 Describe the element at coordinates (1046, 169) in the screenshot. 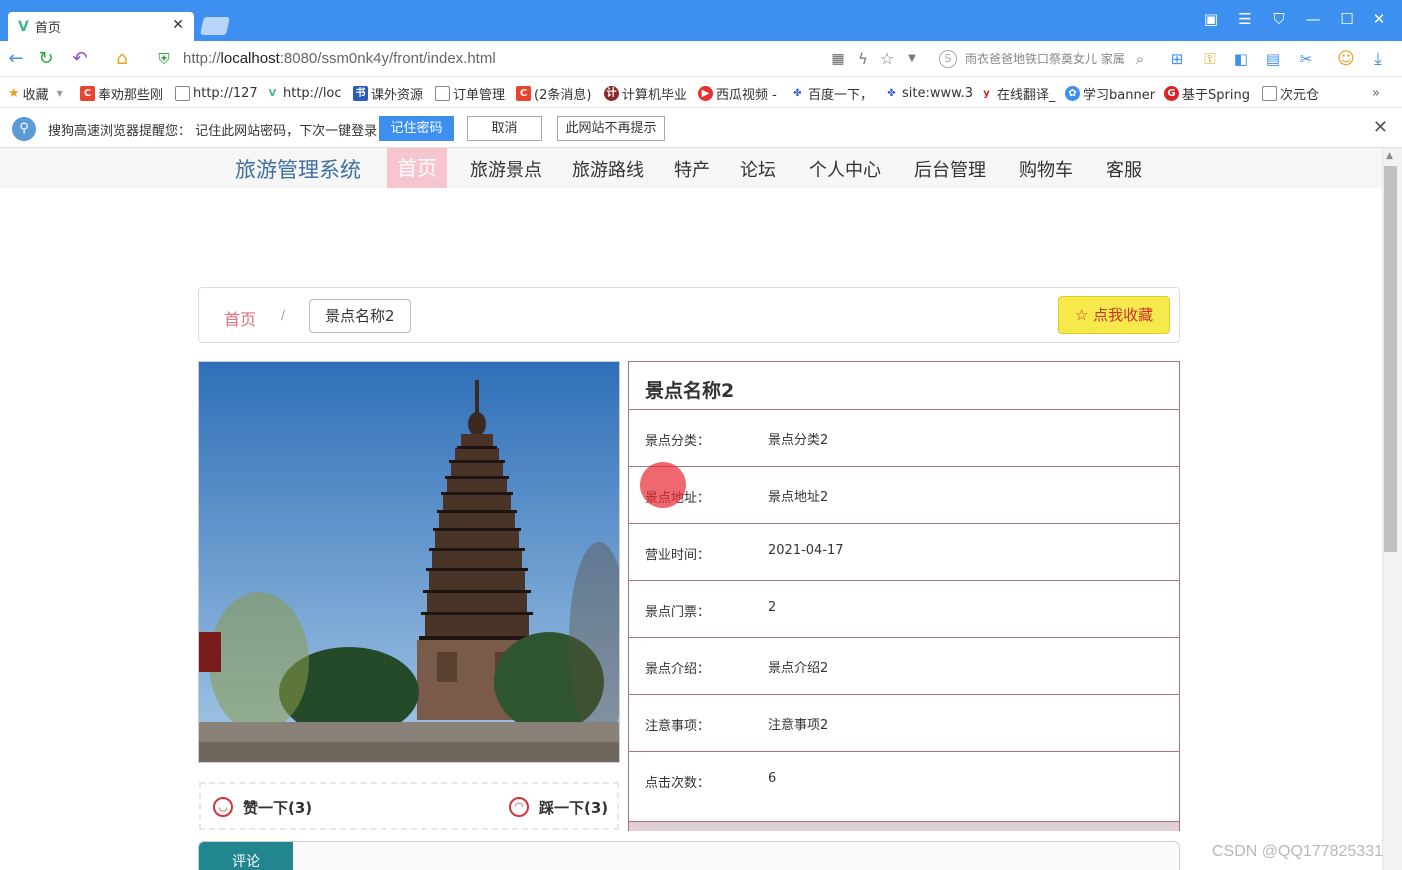

I see `nav-cart: 购物车` at that location.